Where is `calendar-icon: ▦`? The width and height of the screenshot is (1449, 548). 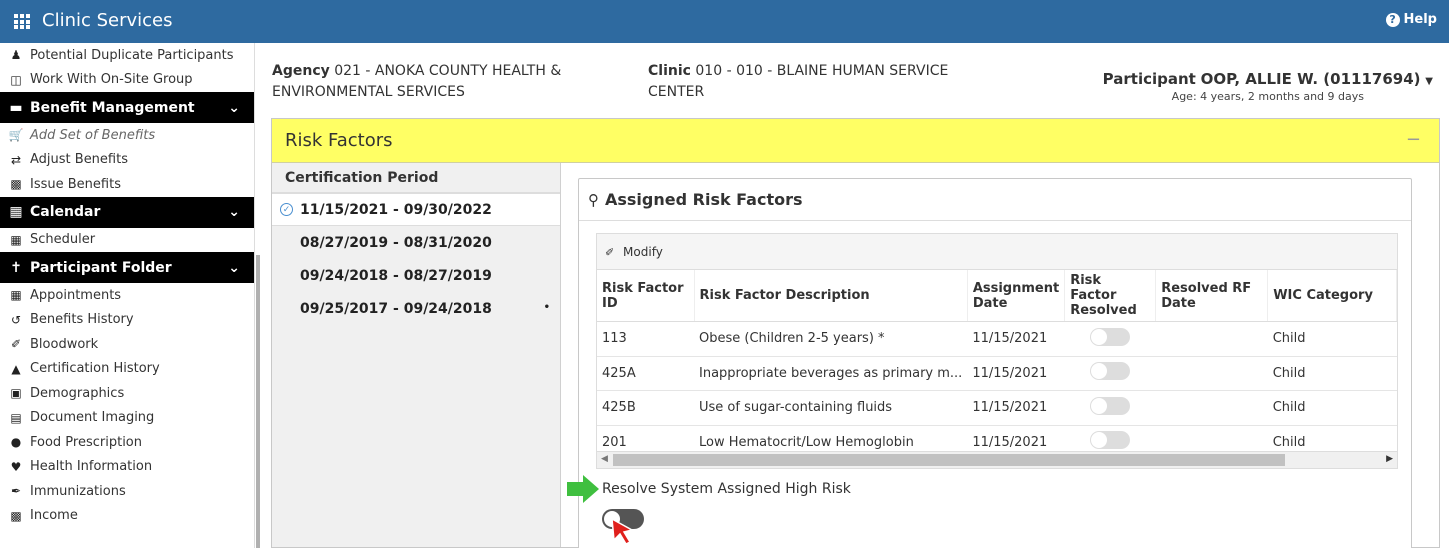 calendar-icon: ▦ is located at coordinates (16, 212).